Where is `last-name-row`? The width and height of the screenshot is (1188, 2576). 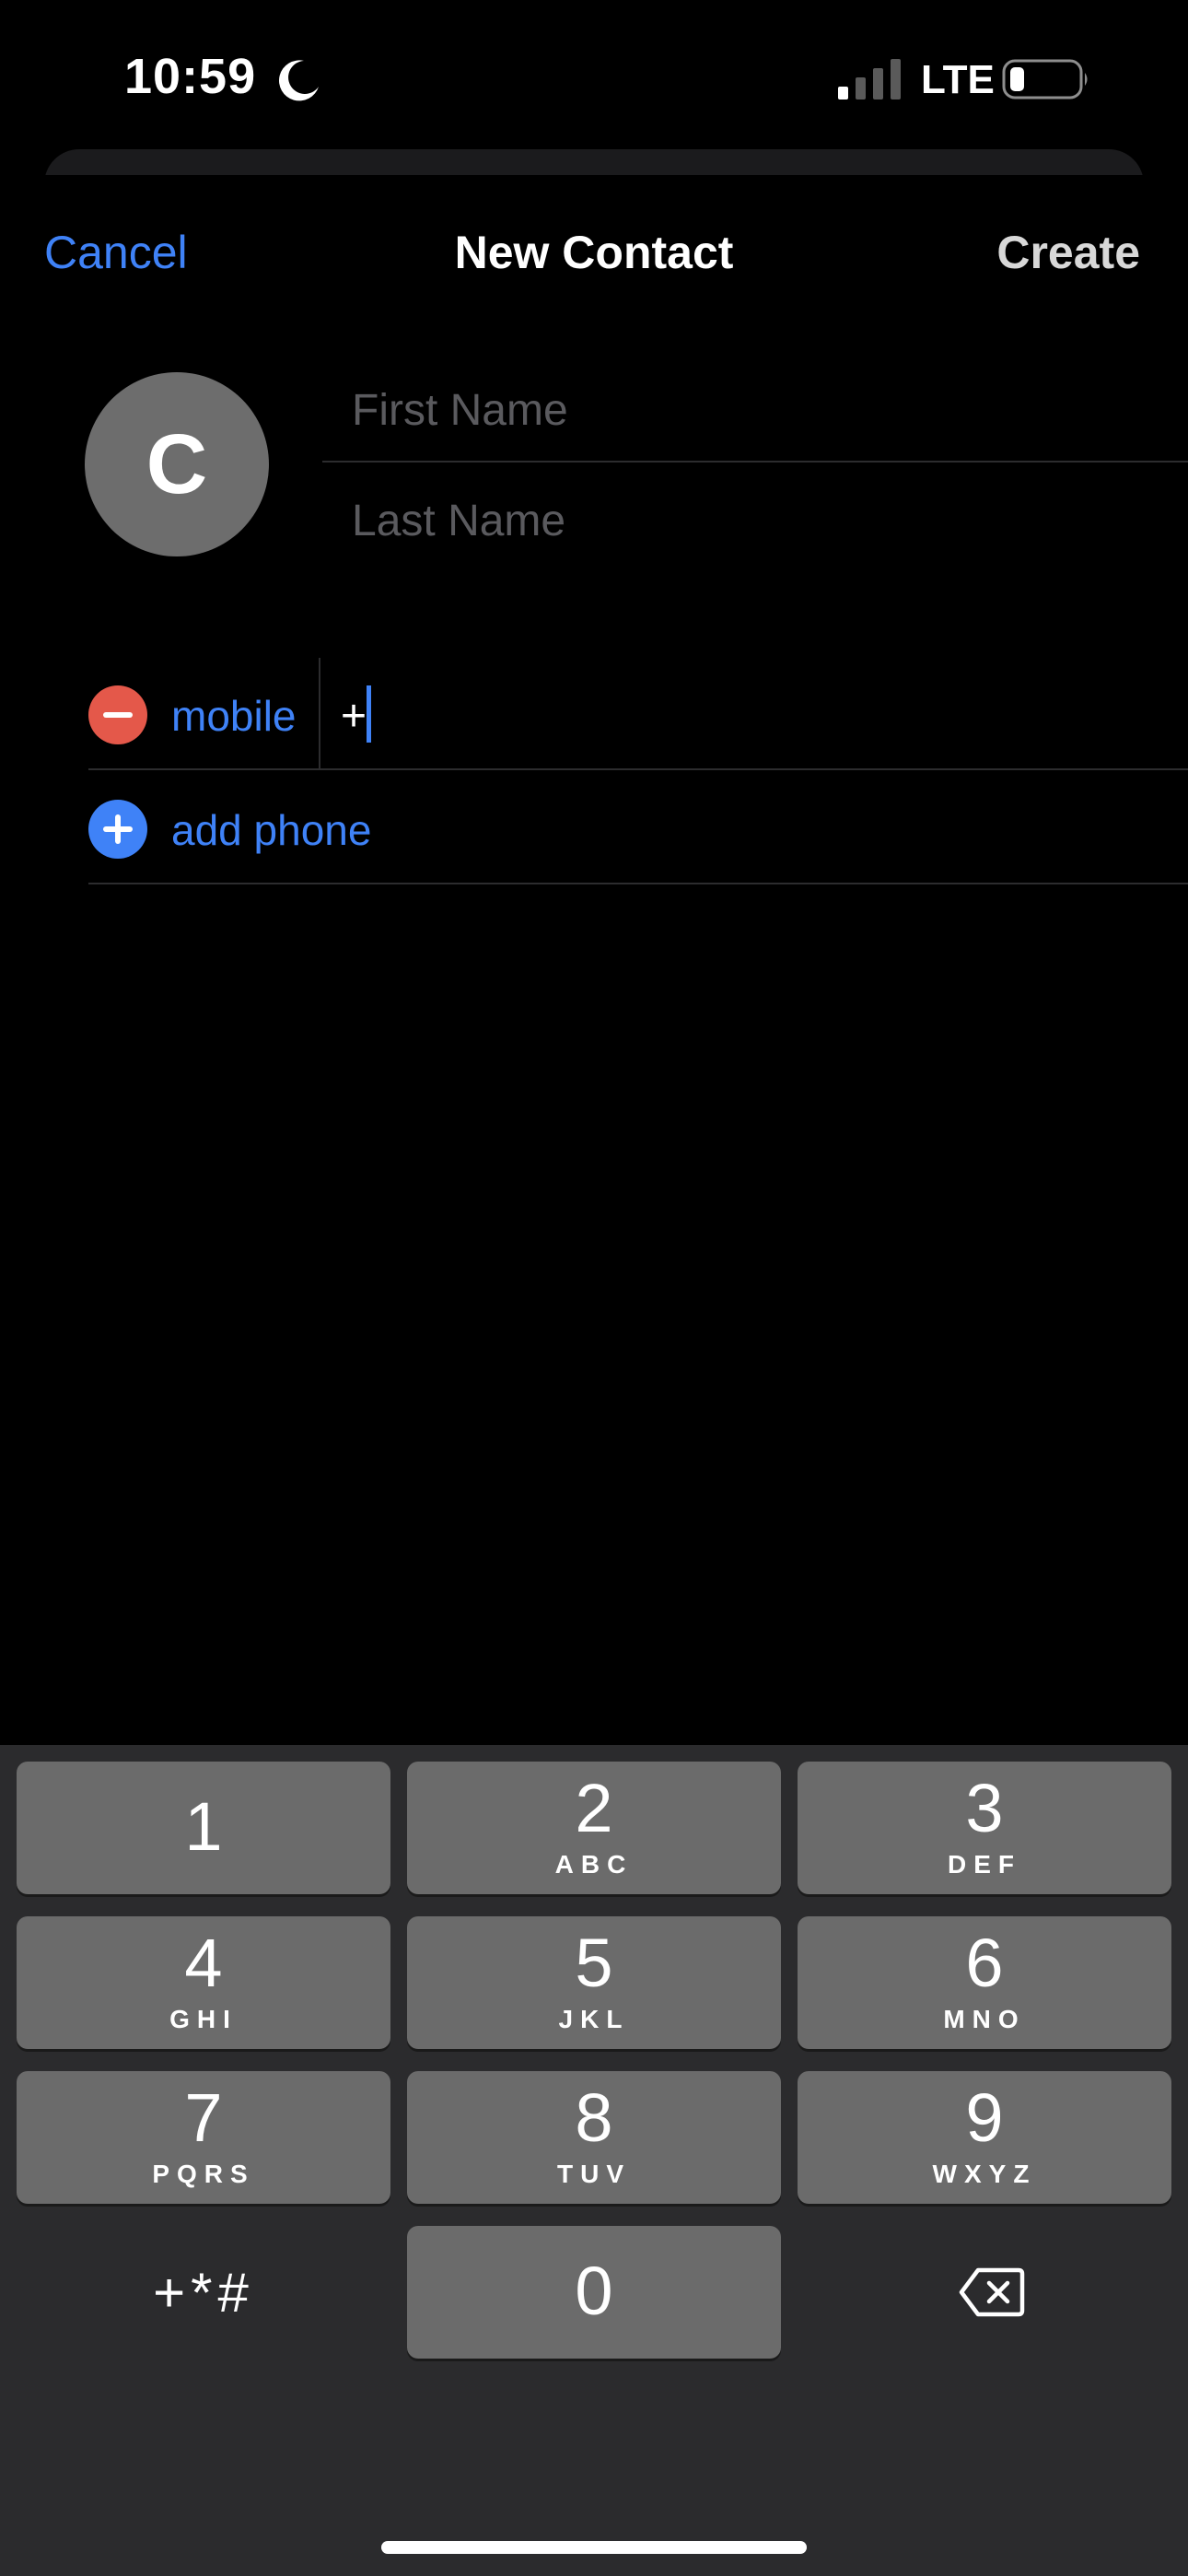
last-name-row is located at coordinates (755, 518).